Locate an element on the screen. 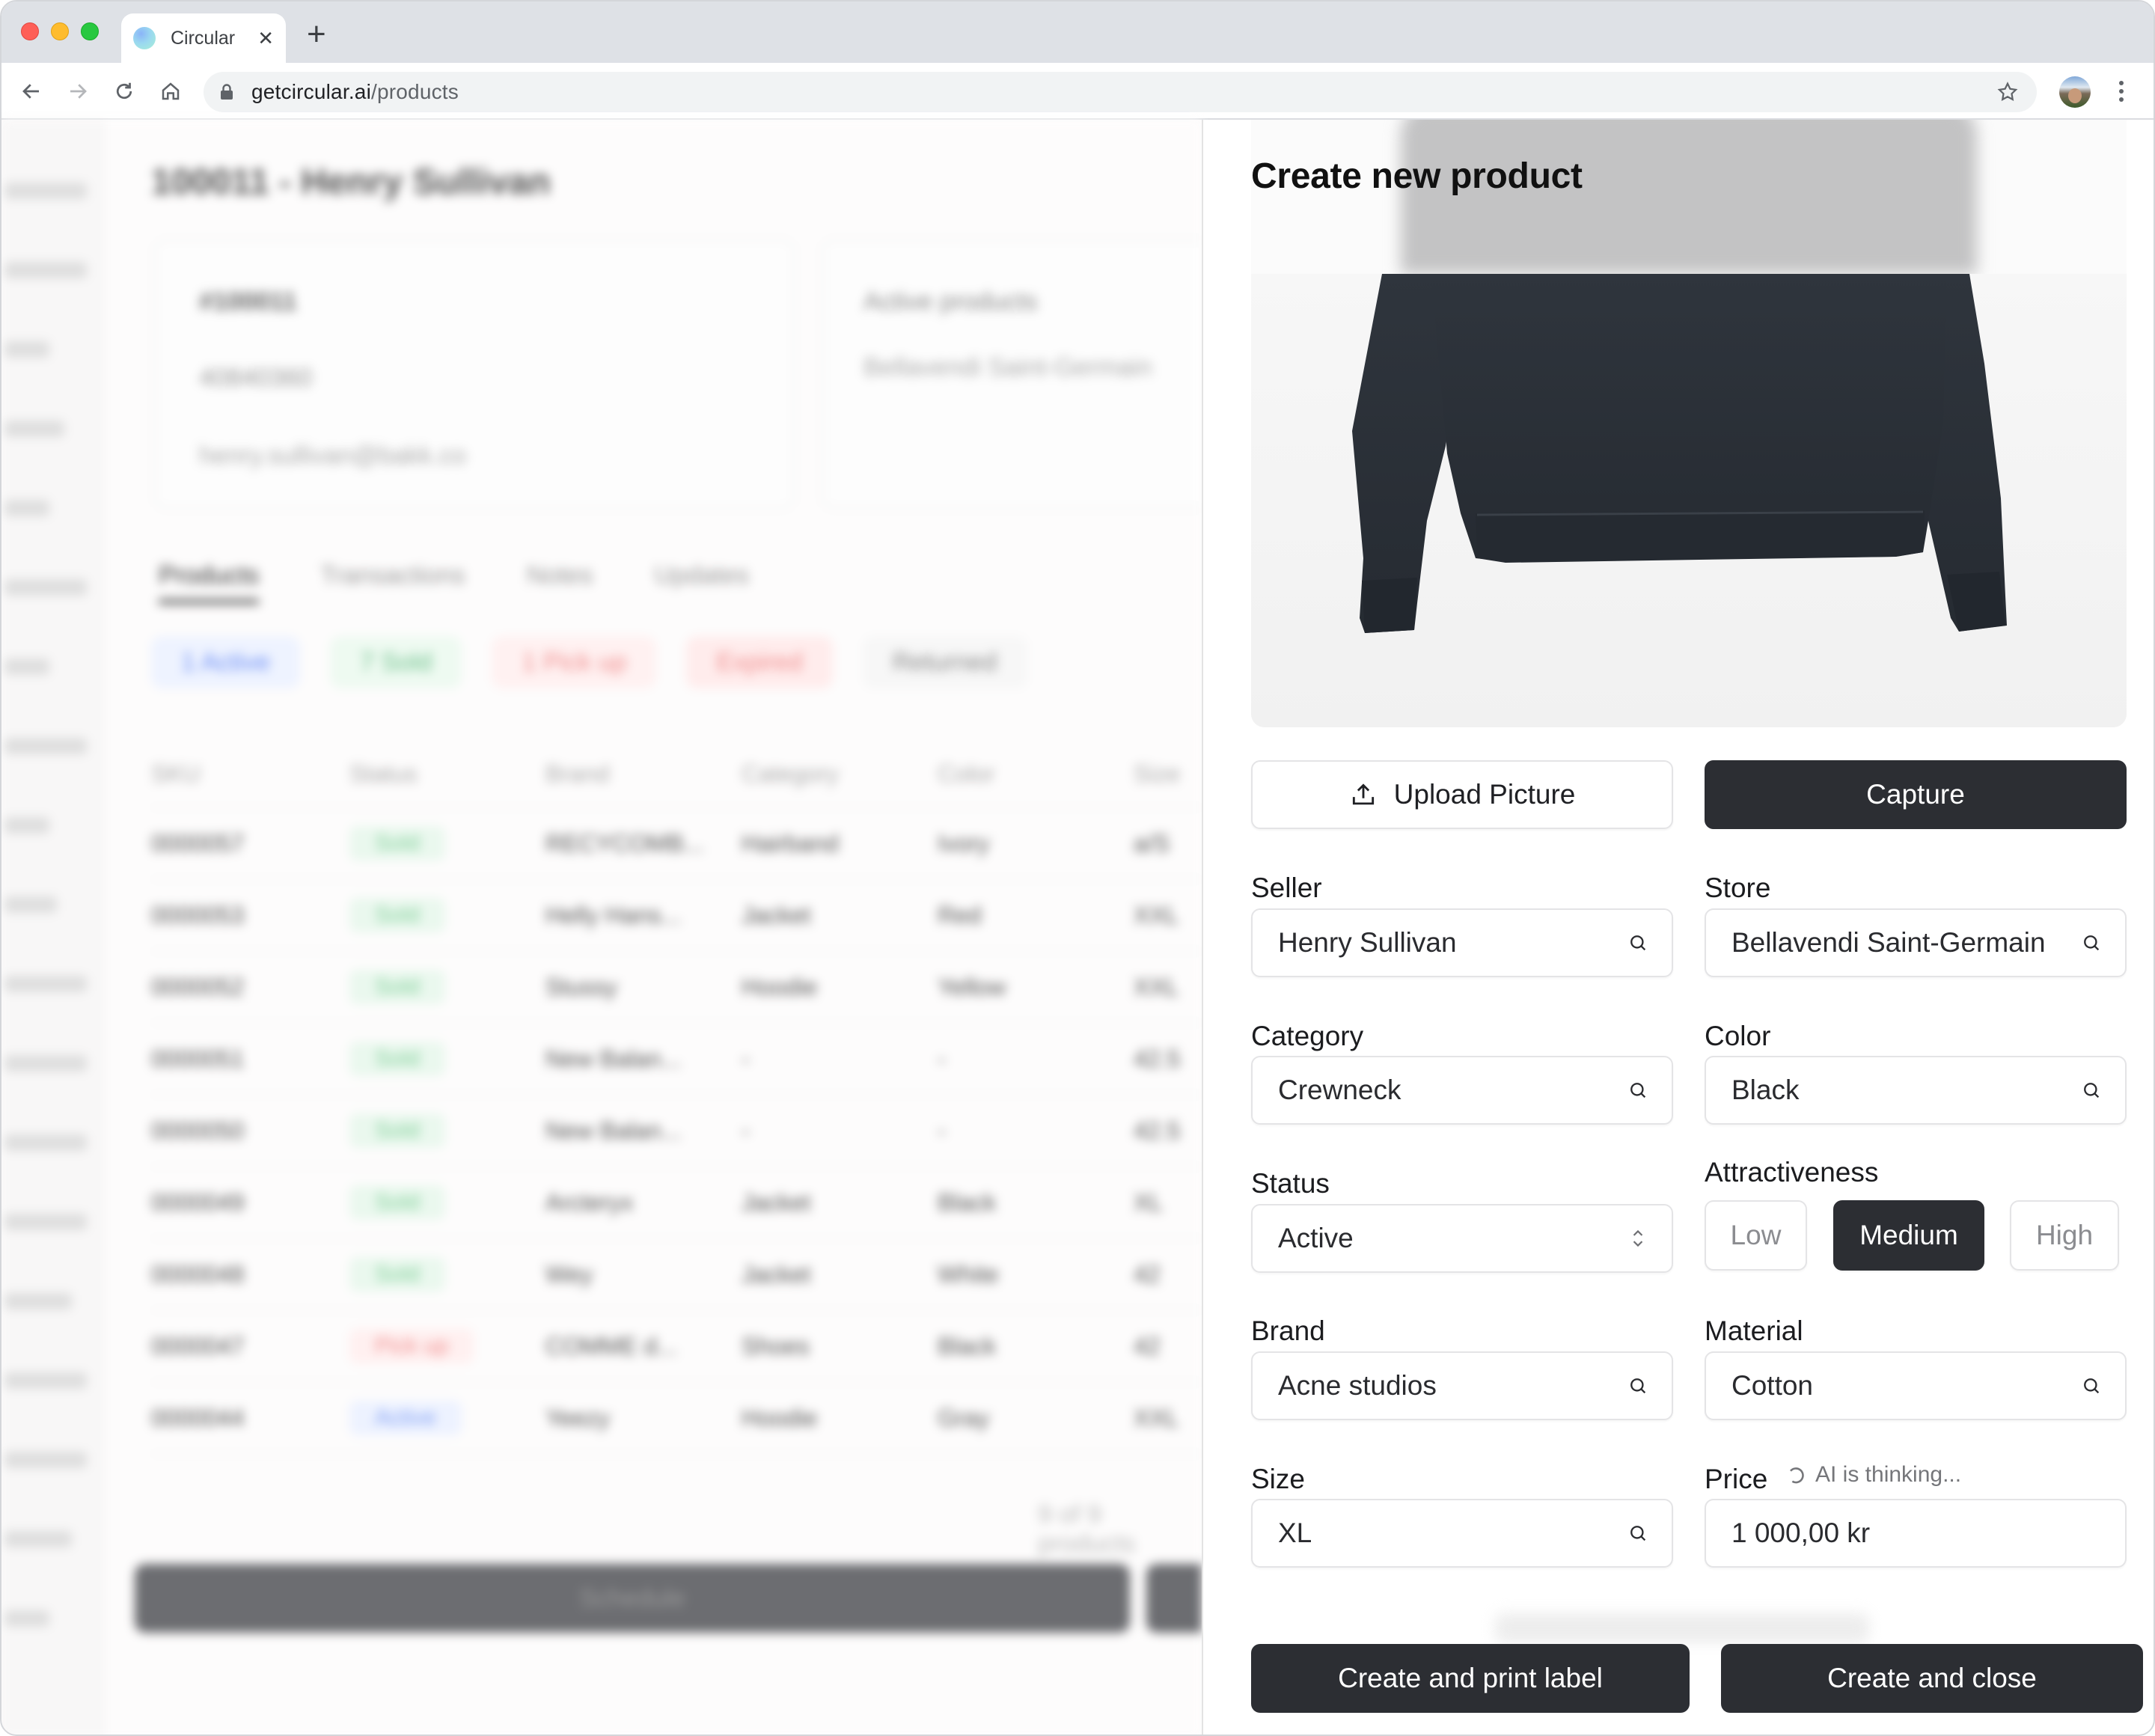 The image size is (2155, 1736). create-and-close-button: Create and close is located at coordinates (1932, 1679).